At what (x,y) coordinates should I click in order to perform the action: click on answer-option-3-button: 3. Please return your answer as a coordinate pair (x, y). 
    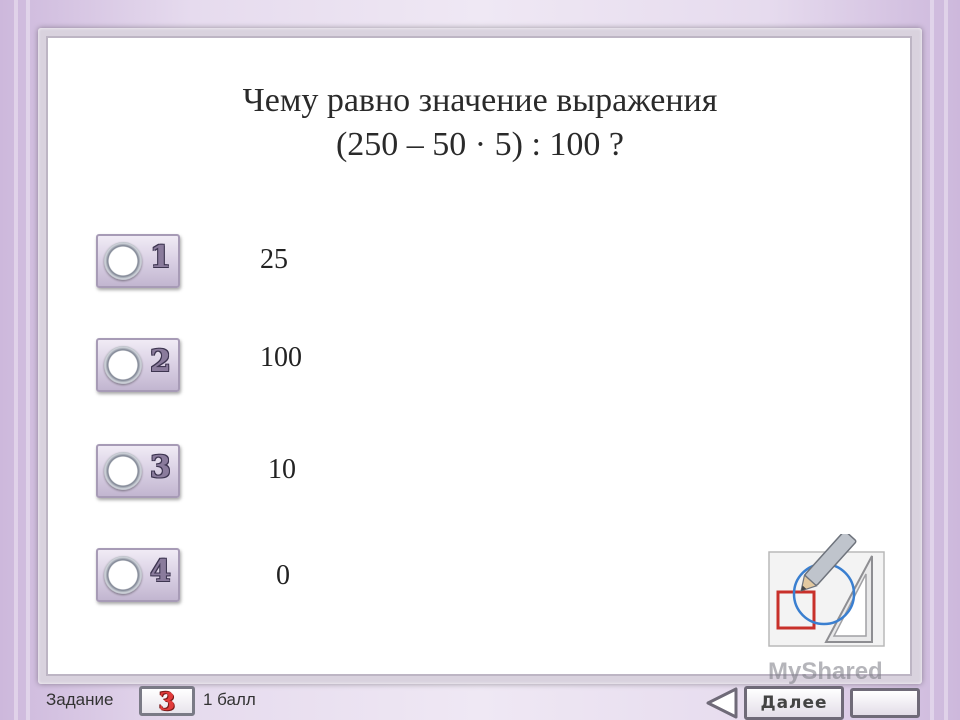
    Looking at the image, I should click on (138, 471).